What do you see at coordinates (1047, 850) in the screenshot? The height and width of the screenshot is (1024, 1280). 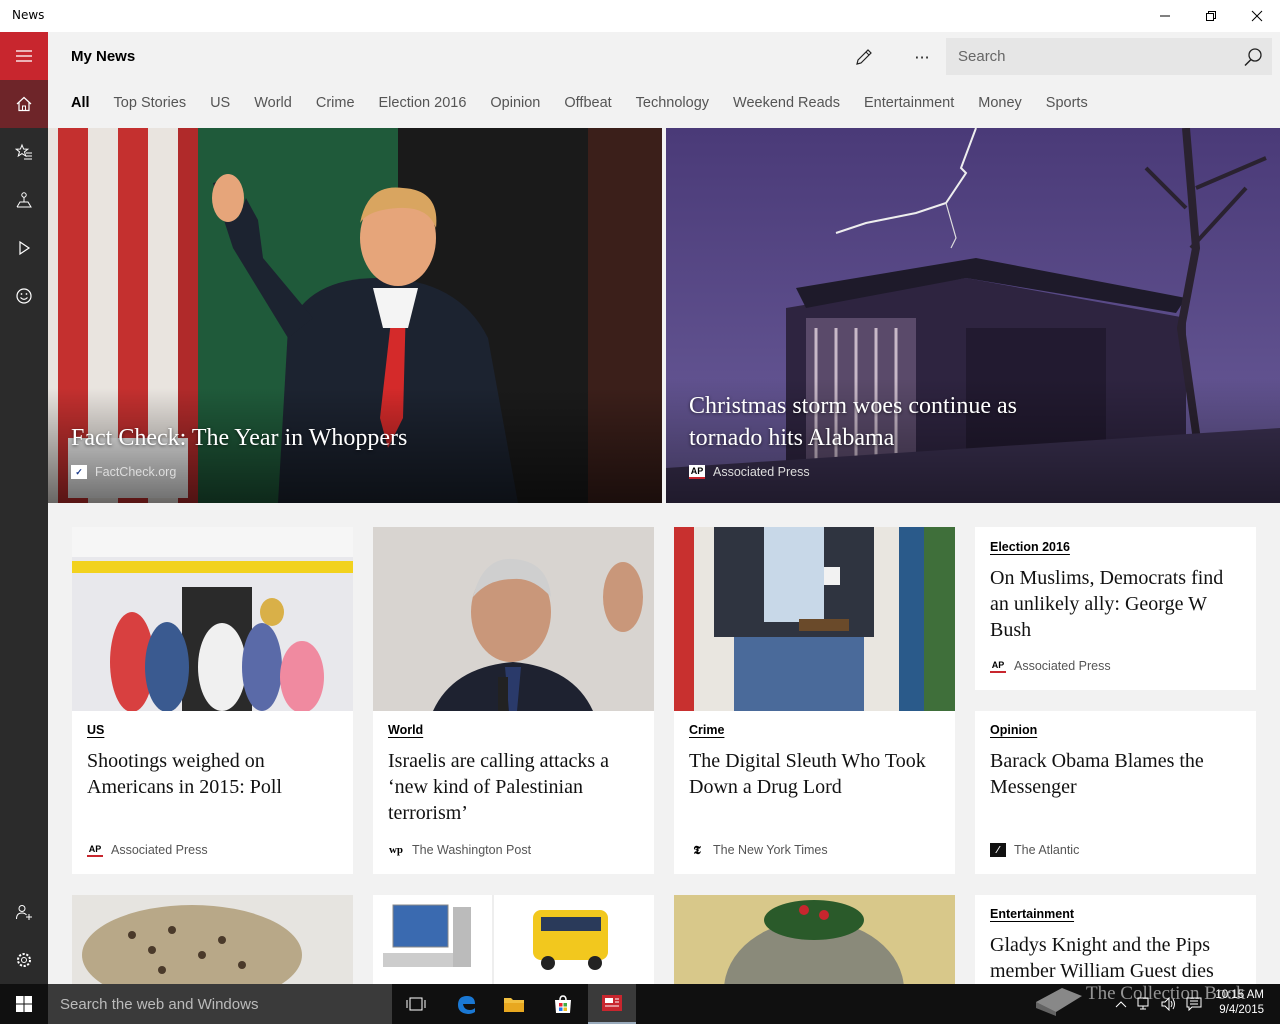 I see `source-name: The Atlantic` at bounding box center [1047, 850].